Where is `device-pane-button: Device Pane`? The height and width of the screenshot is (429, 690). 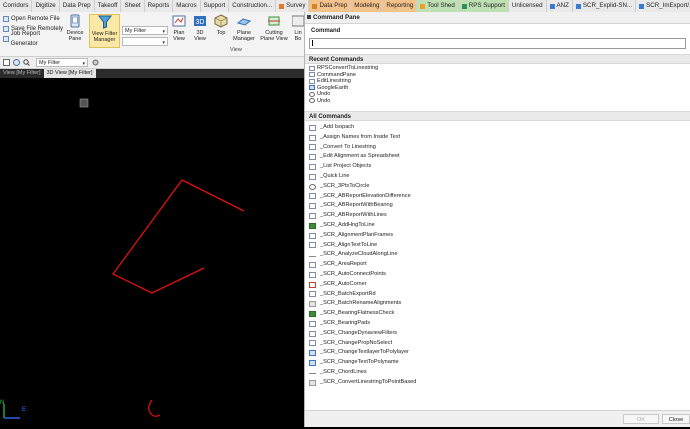
device-pane-button: Device Pane is located at coordinates (75, 33).